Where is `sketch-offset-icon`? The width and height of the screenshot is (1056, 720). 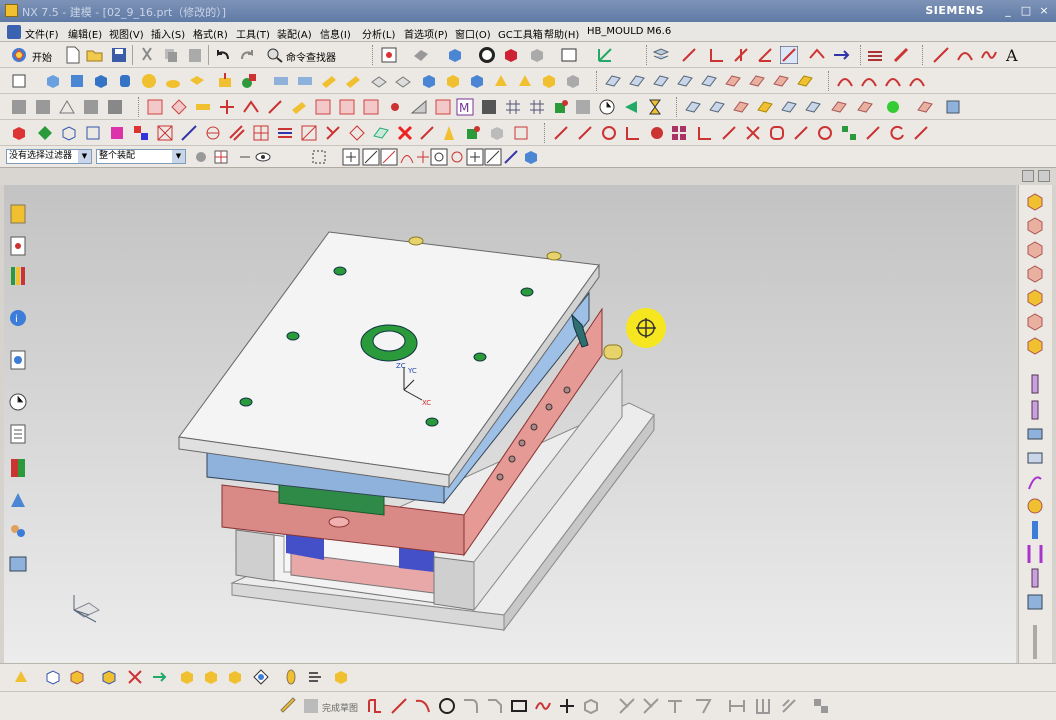
sketch-offset-icon is located at coordinates (591, 706).